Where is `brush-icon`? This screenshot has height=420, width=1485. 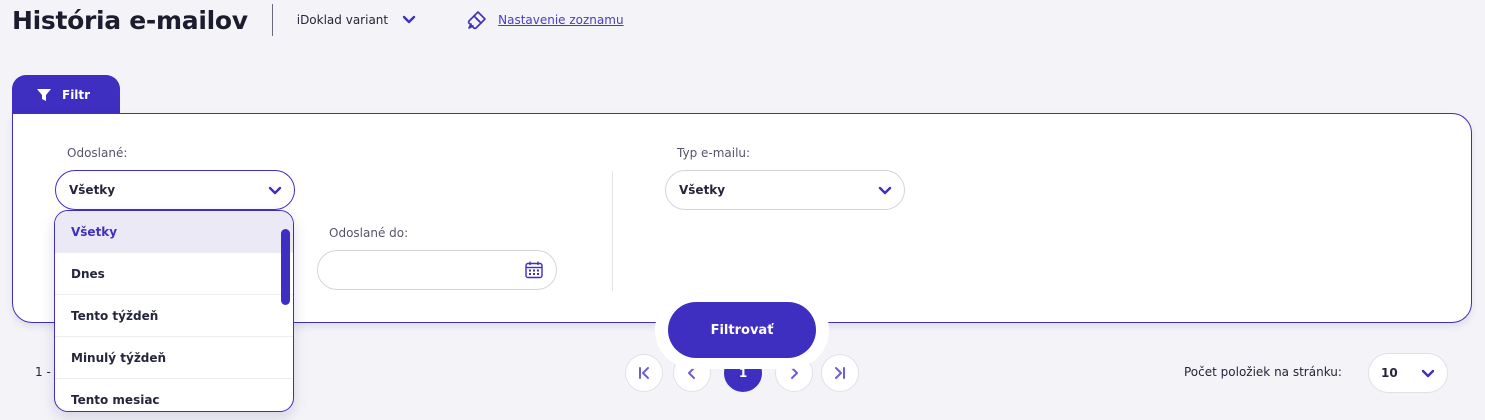 brush-icon is located at coordinates (476, 20).